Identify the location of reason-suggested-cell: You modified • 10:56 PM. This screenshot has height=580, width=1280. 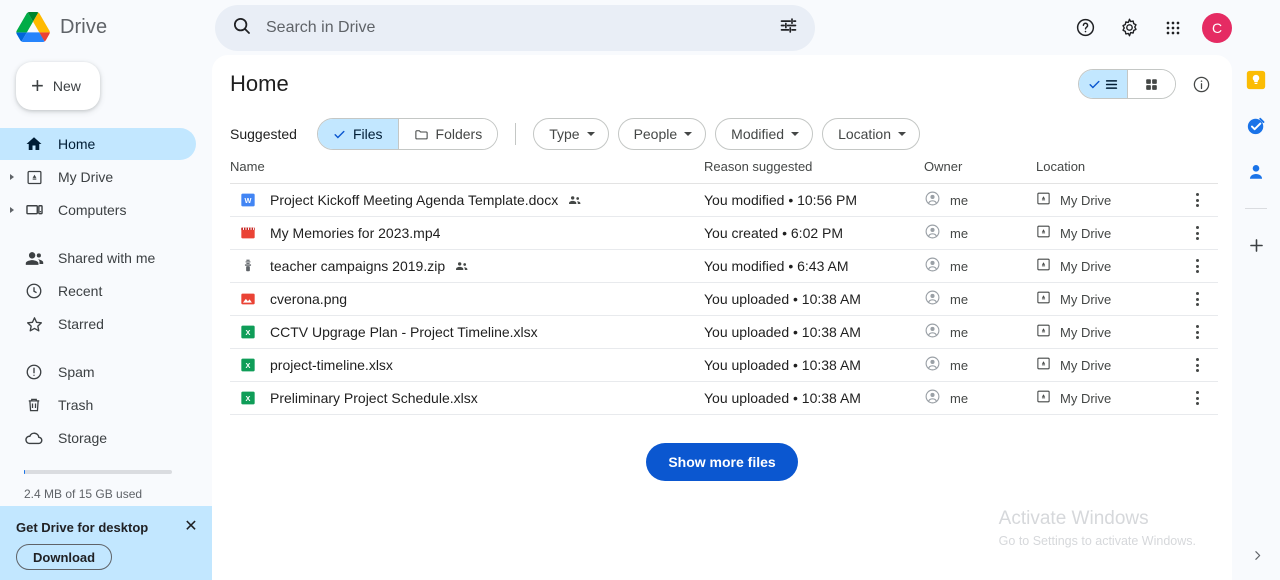
(814, 200).